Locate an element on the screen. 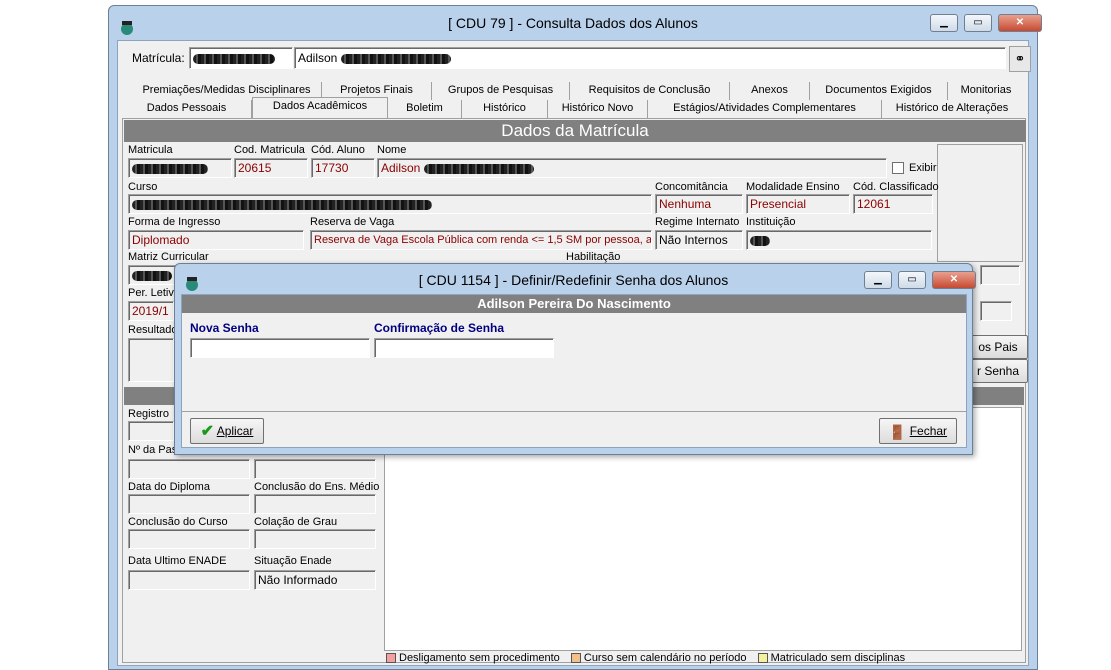  per-letivo-field: 2019/1 is located at coordinates (151, 311).